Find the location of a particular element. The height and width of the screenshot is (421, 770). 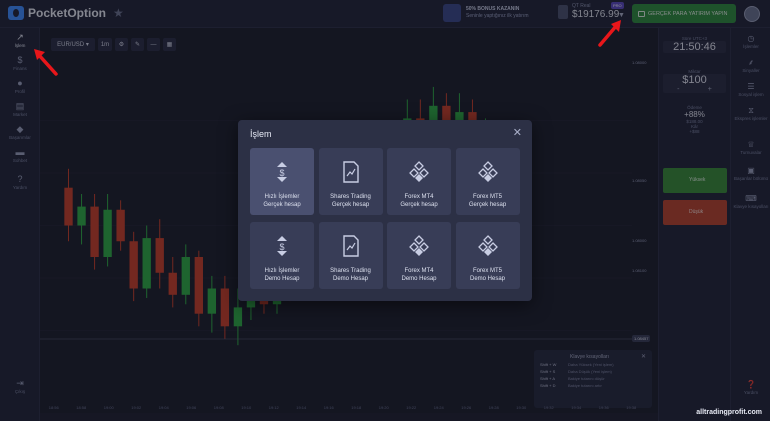

mode-card-label: Shares Trading Demo Hesap is located at coordinates (351, 275).